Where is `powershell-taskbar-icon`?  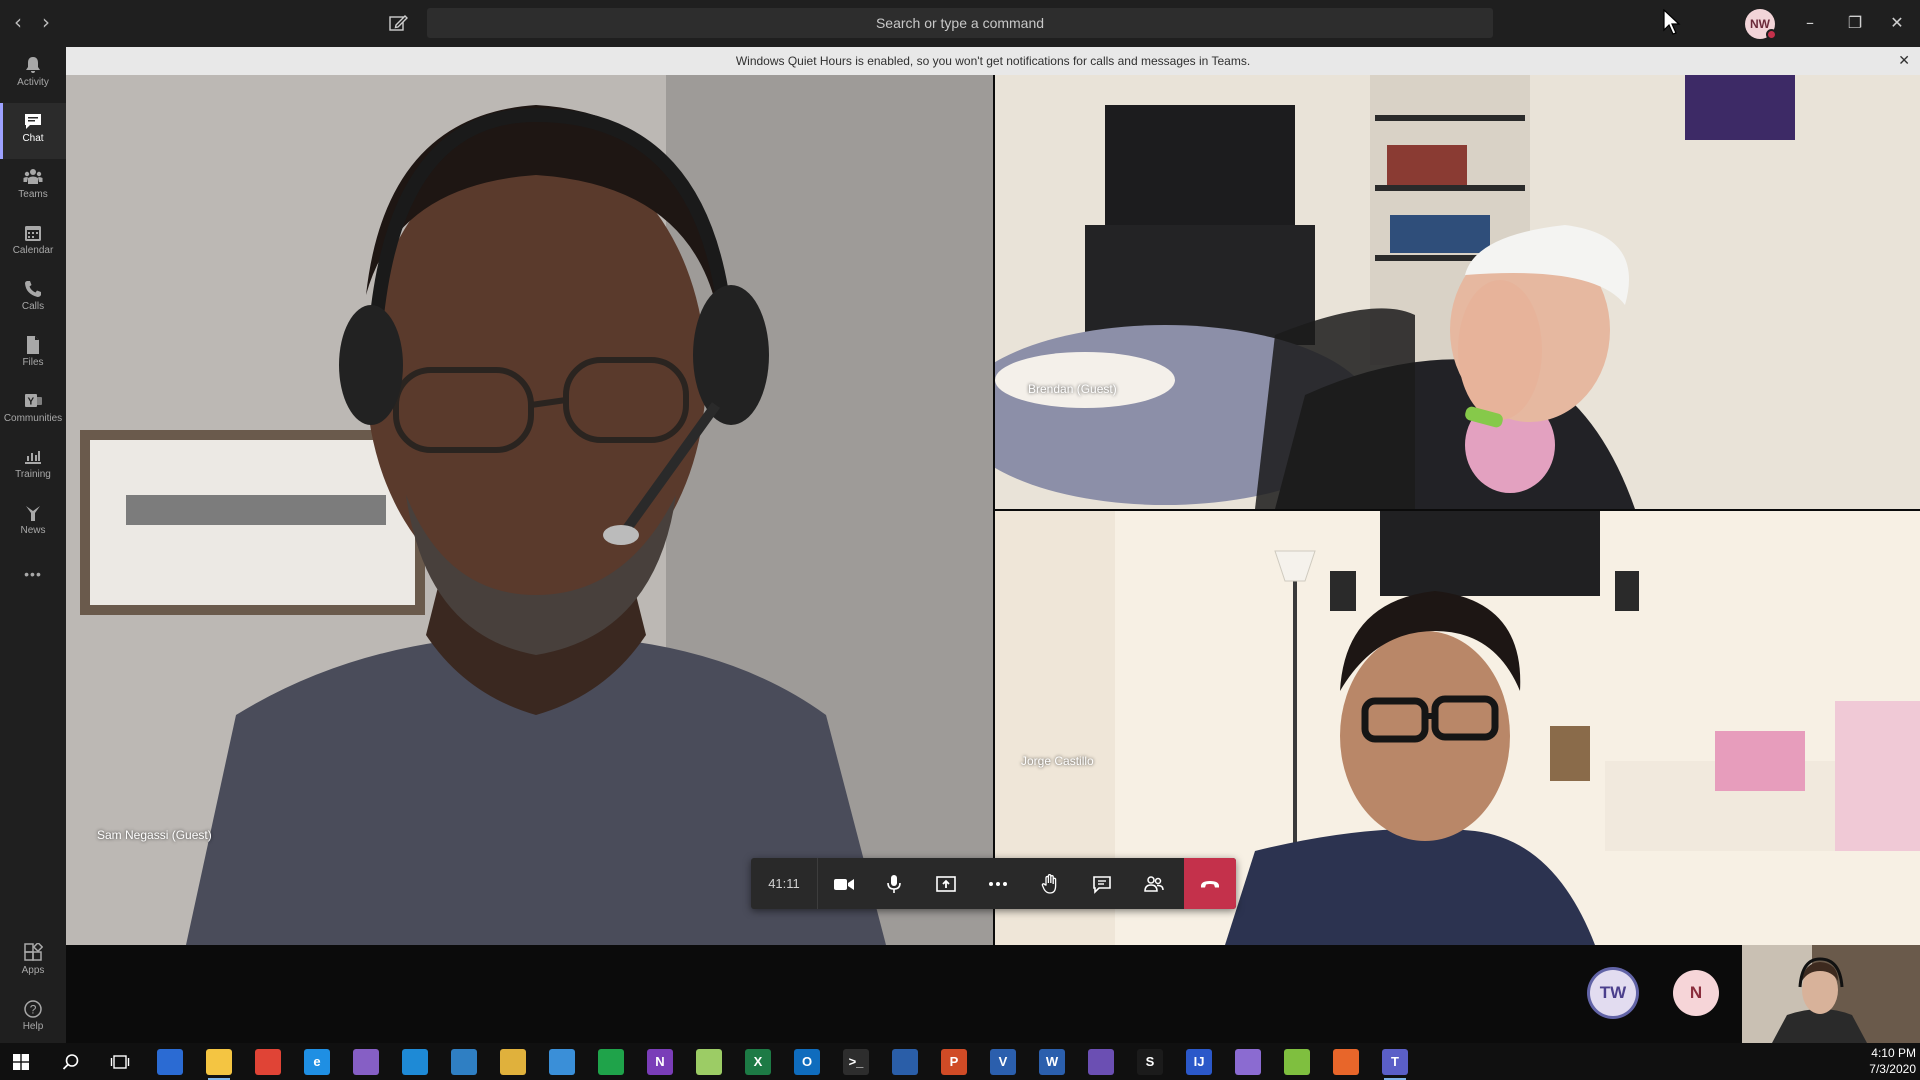
powershell-taskbar-icon is located at coordinates (905, 1062).